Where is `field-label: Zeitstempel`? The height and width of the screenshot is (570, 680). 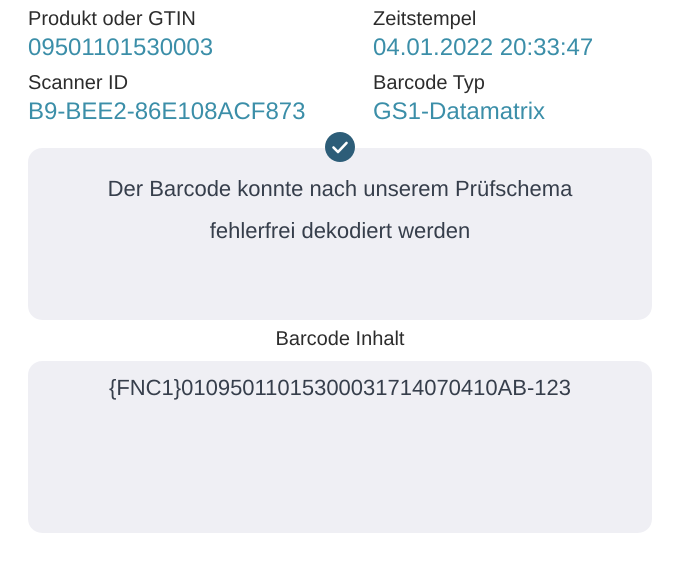 field-label: Zeitstempel is located at coordinates (424, 19).